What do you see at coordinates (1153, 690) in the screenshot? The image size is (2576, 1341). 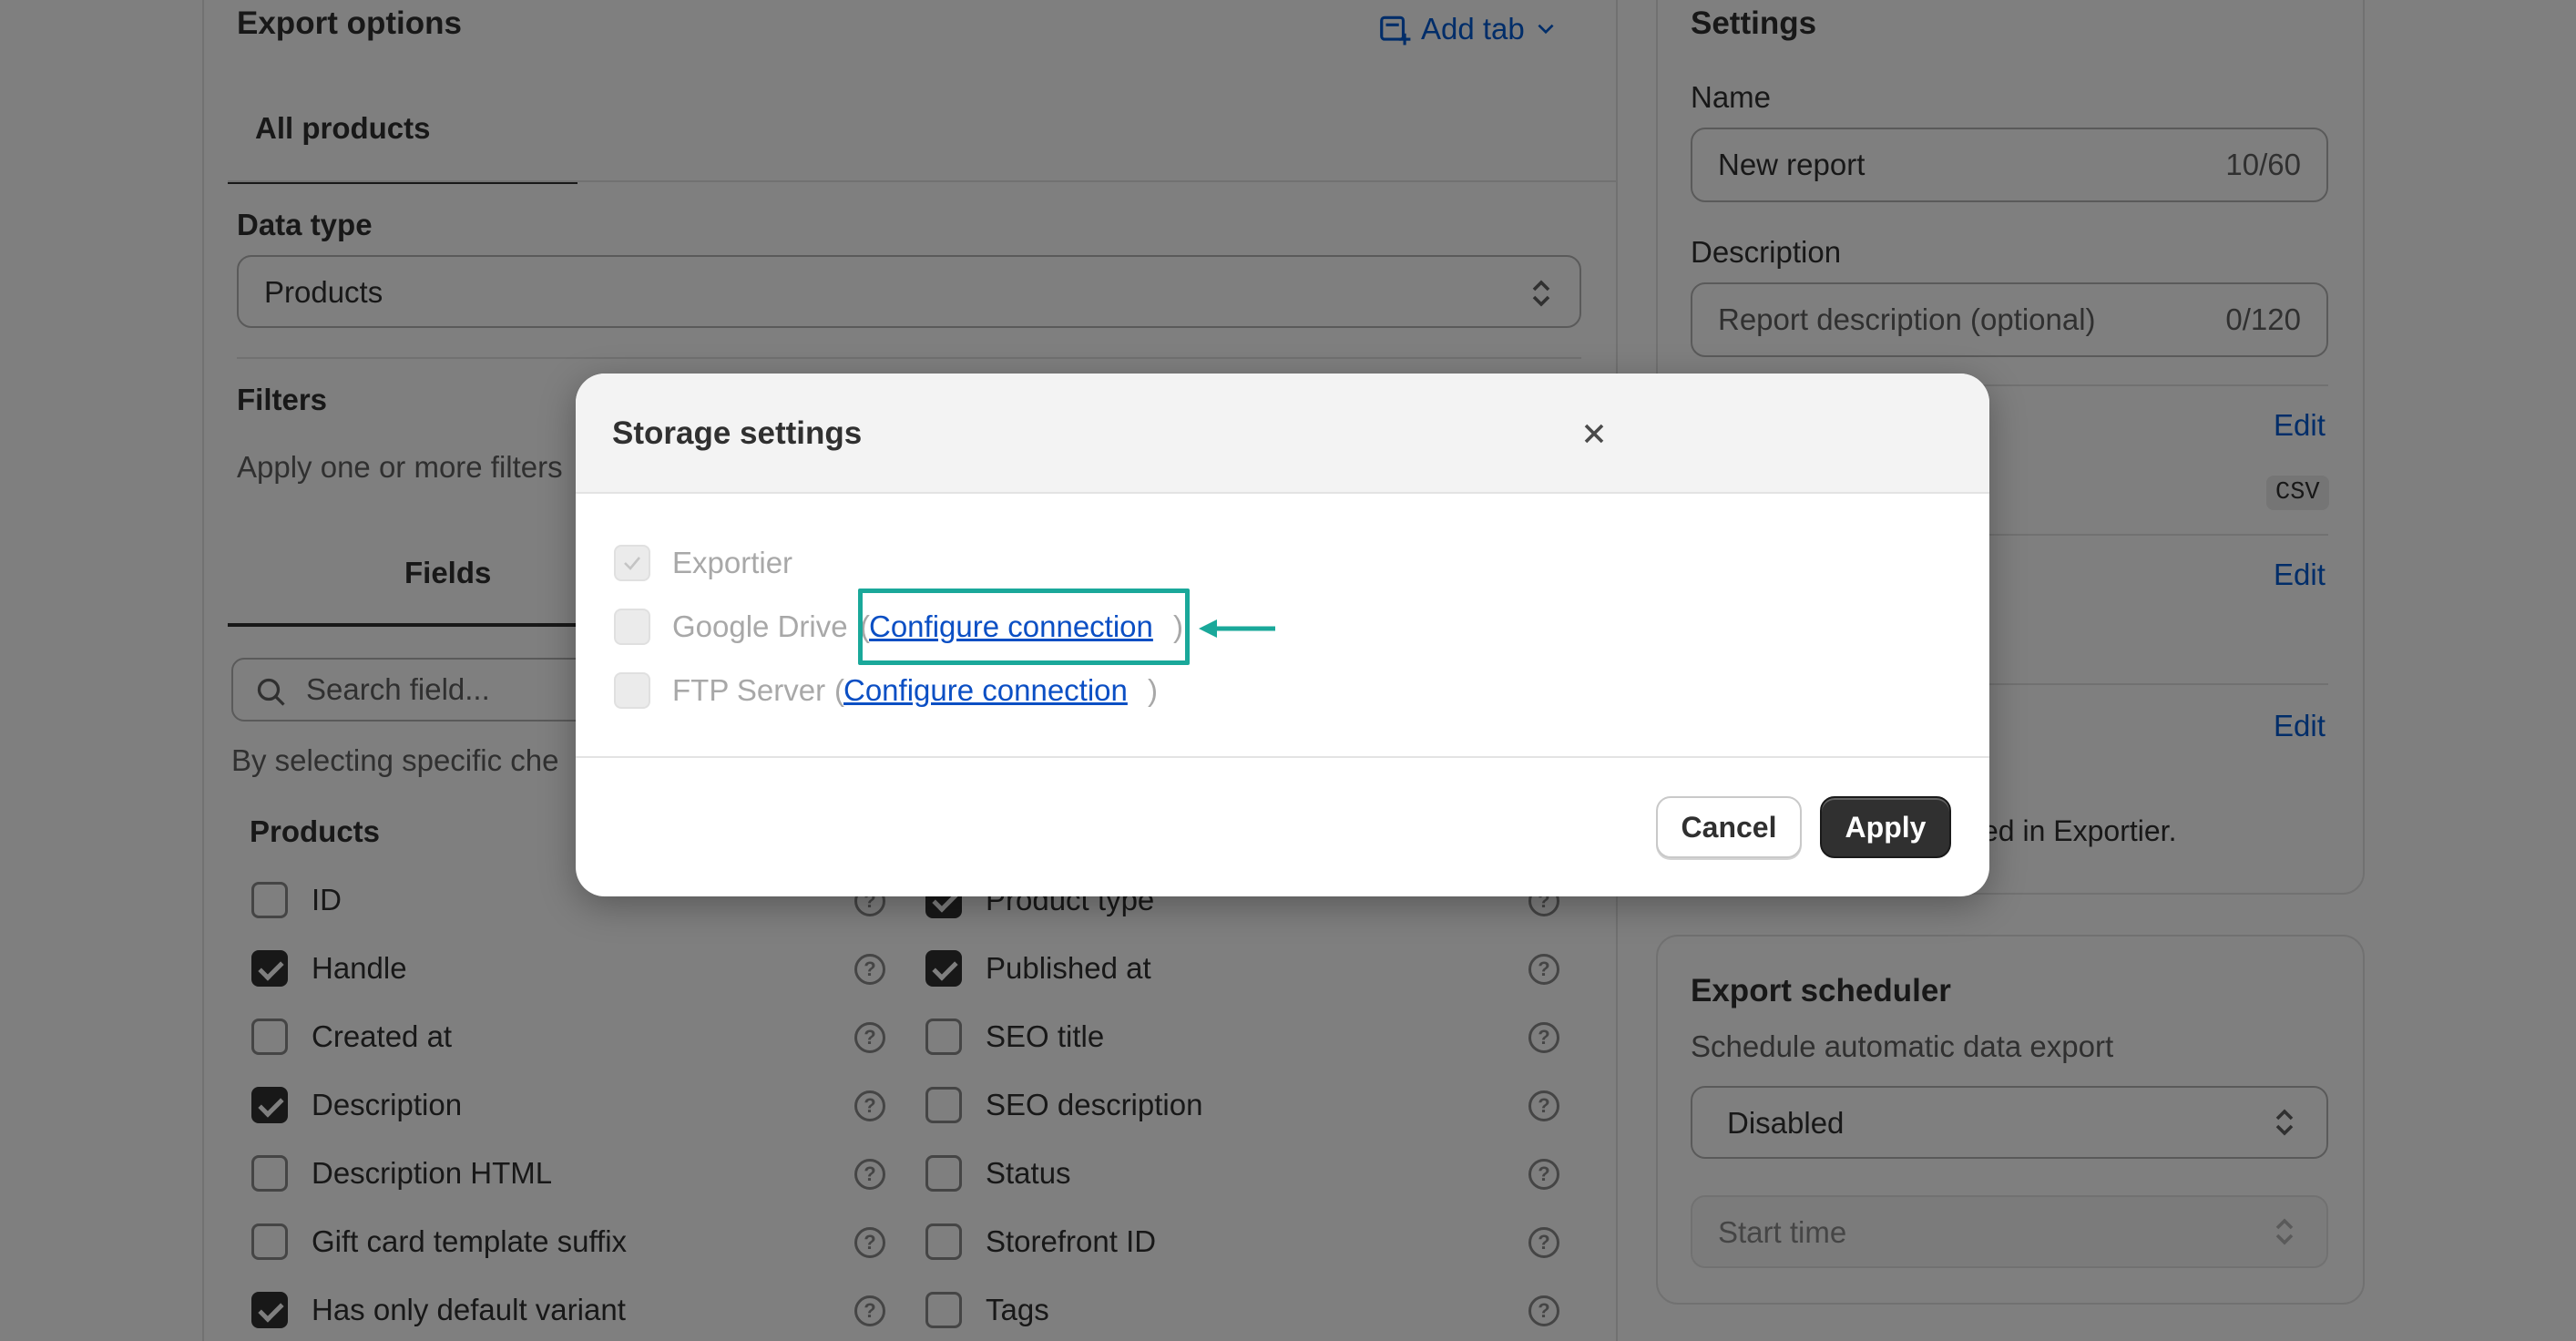 I see `paren-close: )` at bounding box center [1153, 690].